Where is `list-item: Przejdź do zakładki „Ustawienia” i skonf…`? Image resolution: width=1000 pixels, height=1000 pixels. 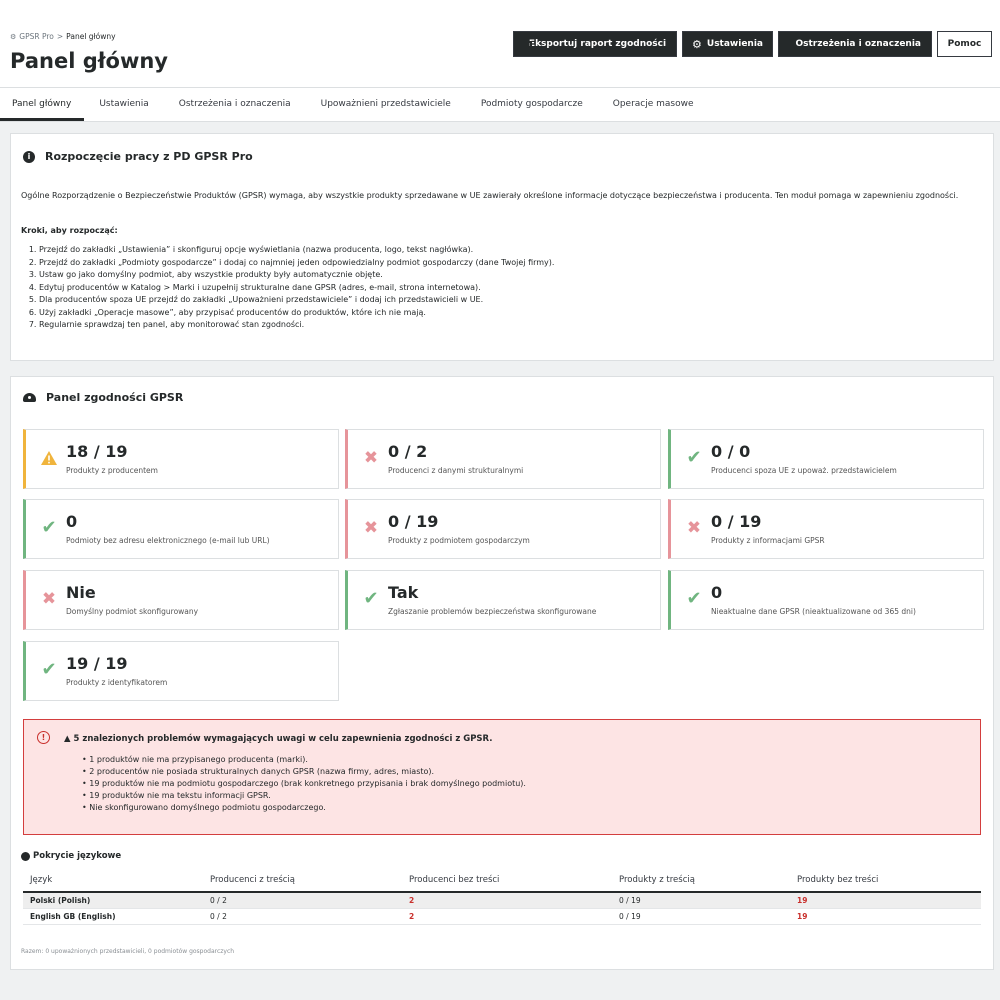
list-item: Przejdź do zakładki „Ustawienia” i skonf… is located at coordinates (296, 250).